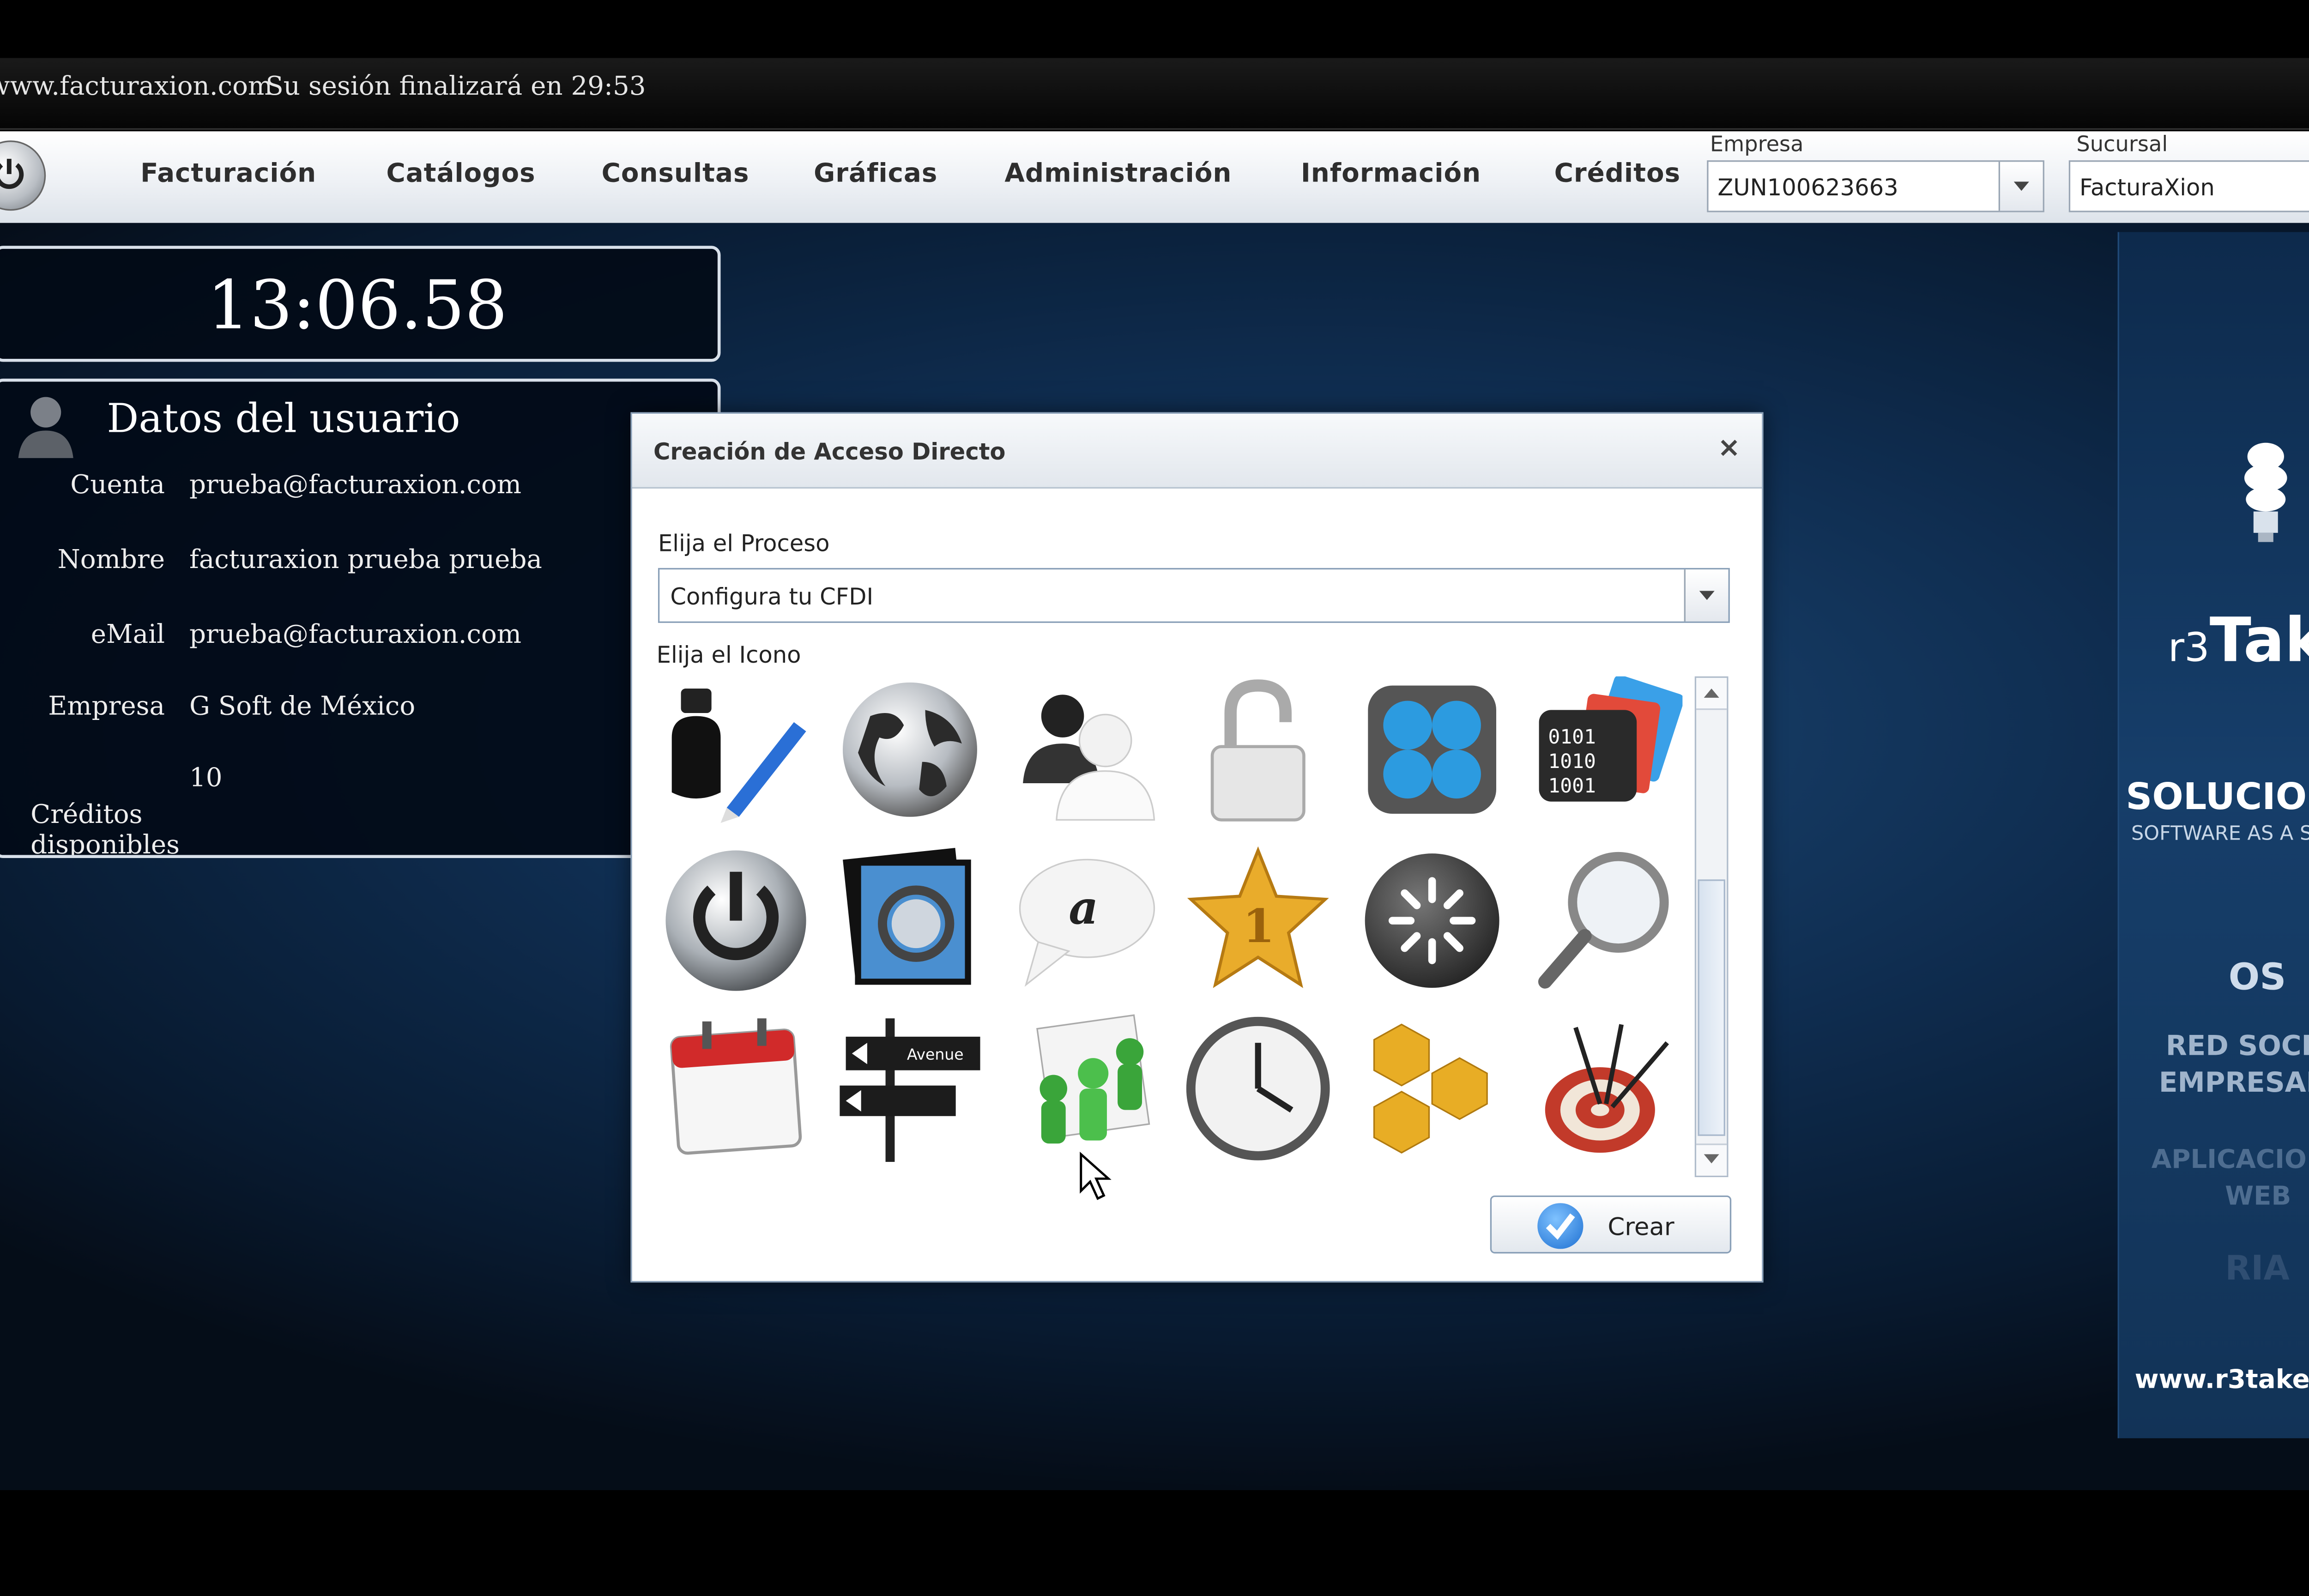 The height and width of the screenshot is (1596, 2309). I want to click on r3take-logo: r3Take, so click(2238, 641).